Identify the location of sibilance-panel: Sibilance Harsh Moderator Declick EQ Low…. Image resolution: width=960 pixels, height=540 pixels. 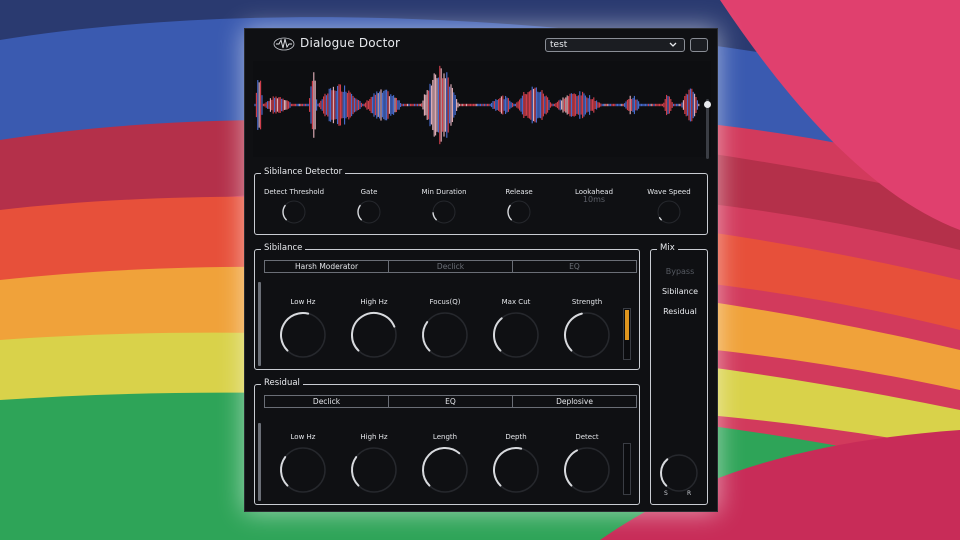
(447, 306).